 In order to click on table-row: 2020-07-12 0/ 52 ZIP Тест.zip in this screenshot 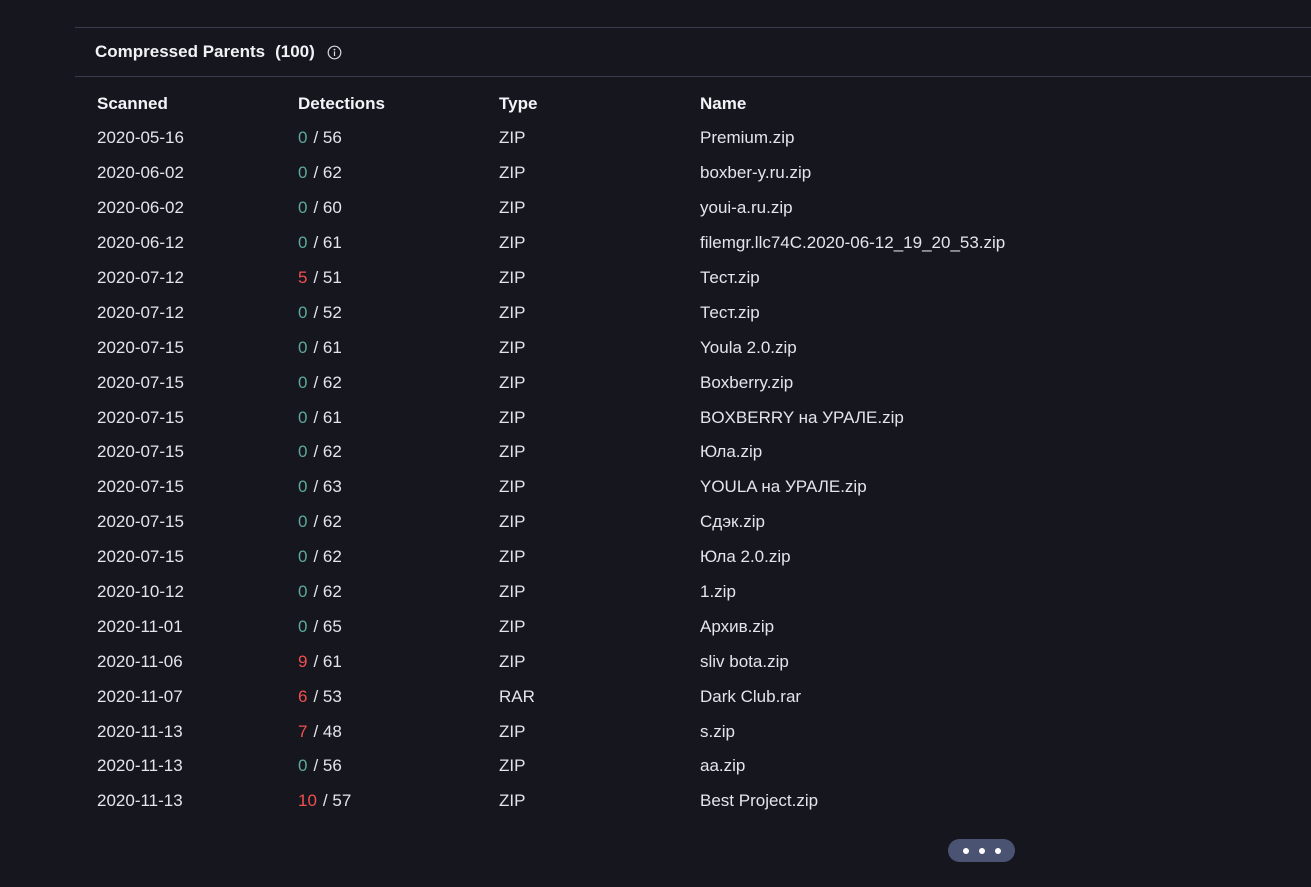, I will do `click(648, 312)`.